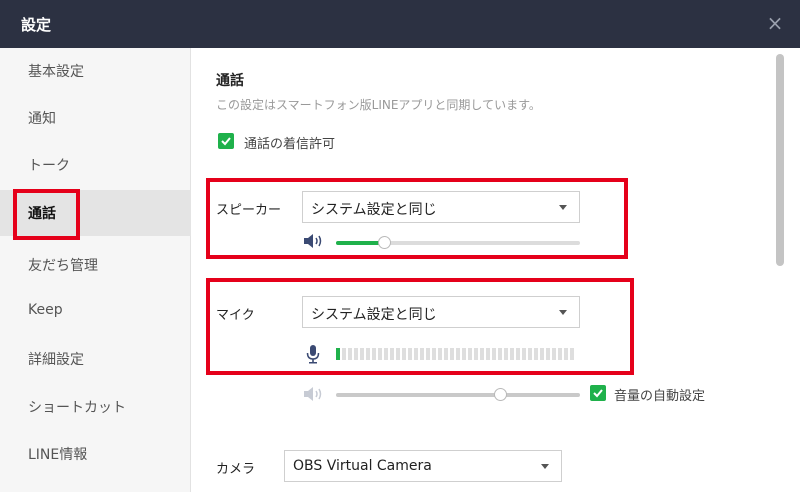  I want to click on mic-volume-slider, so click(458, 394).